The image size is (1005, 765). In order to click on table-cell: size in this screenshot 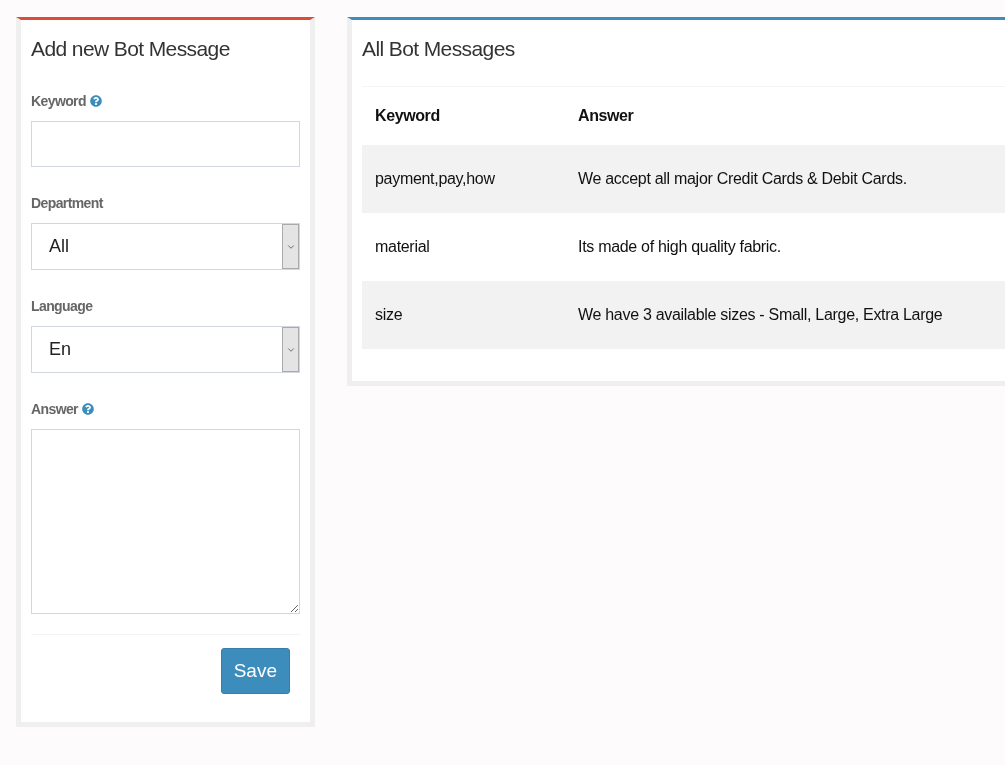, I will do `click(463, 315)`.